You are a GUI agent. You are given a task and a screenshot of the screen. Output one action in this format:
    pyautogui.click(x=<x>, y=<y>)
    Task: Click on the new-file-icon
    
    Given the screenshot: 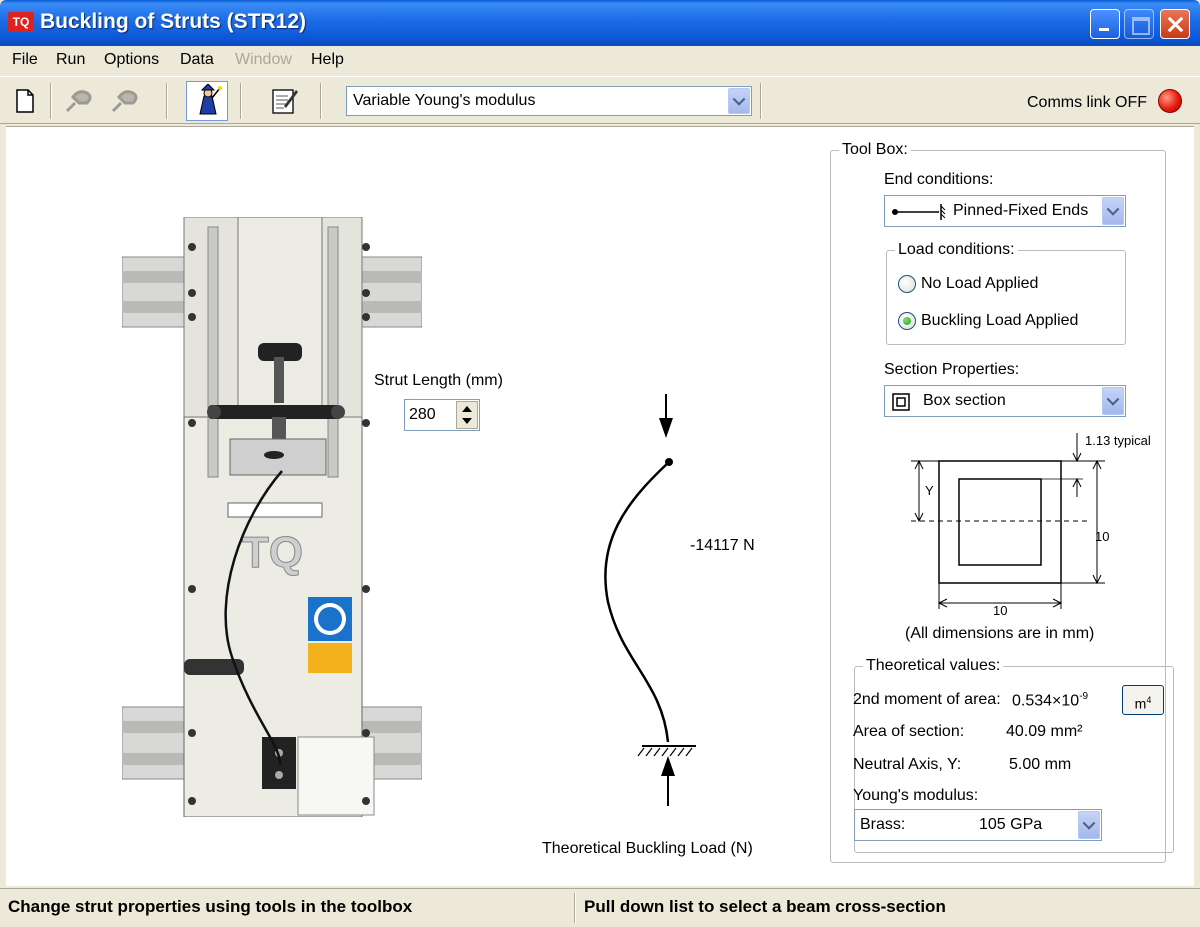 What is the action you would take?
    pyautogui.click(x=25, y=101)
    